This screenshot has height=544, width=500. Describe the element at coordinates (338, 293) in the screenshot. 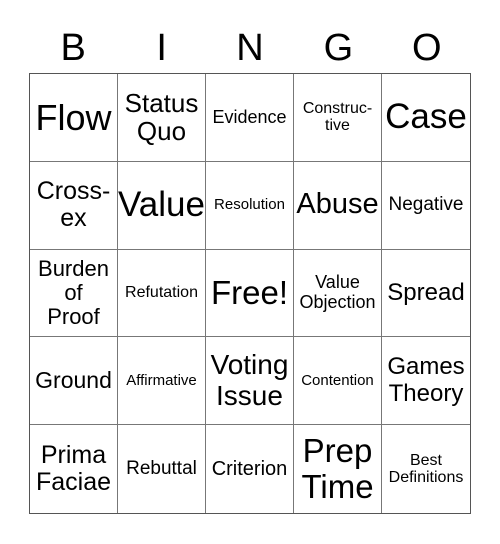

I see `bingo-cell: Value Objection` at that location.